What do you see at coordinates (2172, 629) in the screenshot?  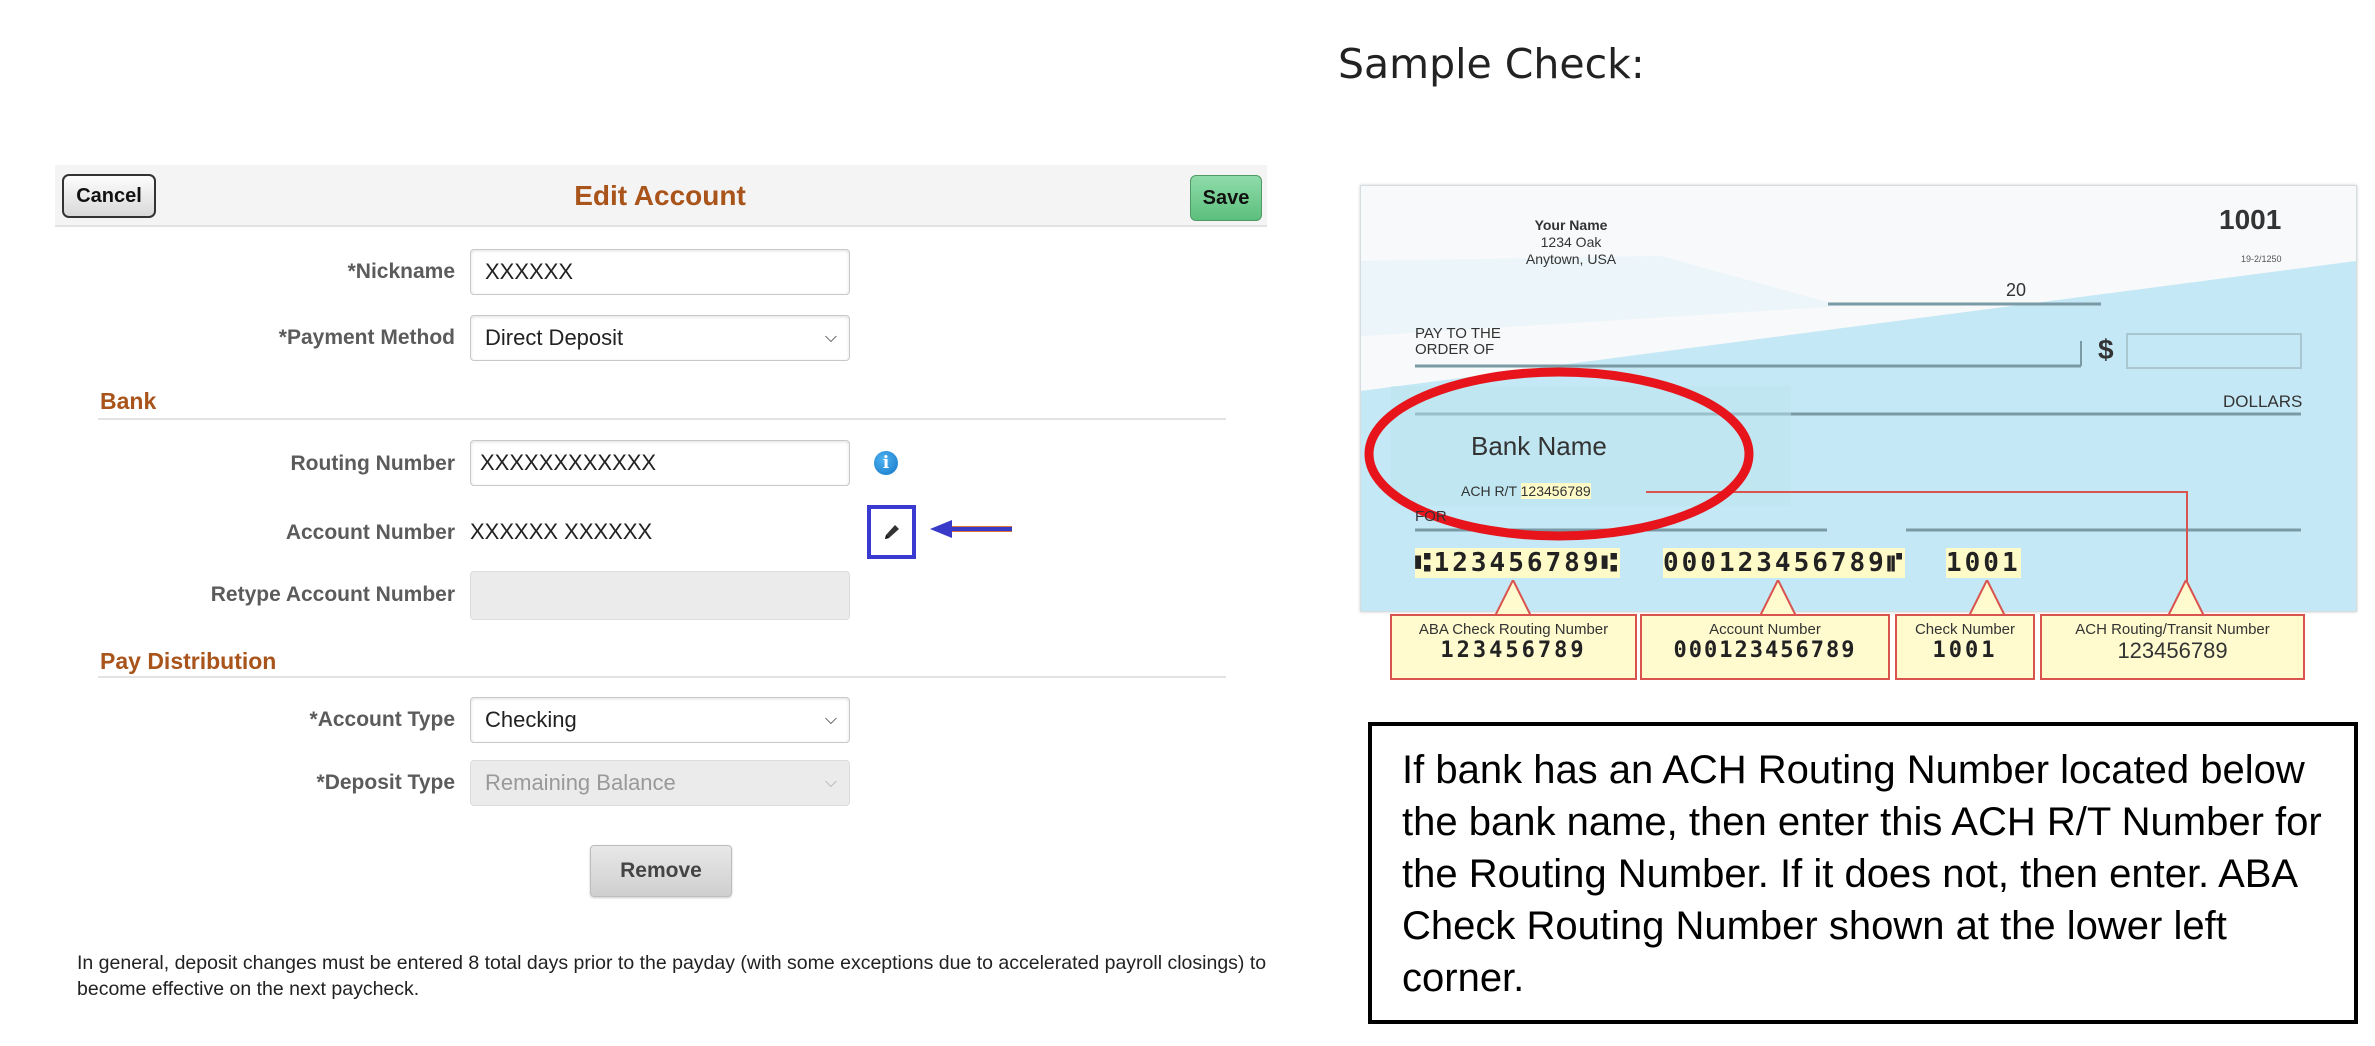 I see `callout-label: ACH Routing/Transit Number` at bounding box center [2172, 629].